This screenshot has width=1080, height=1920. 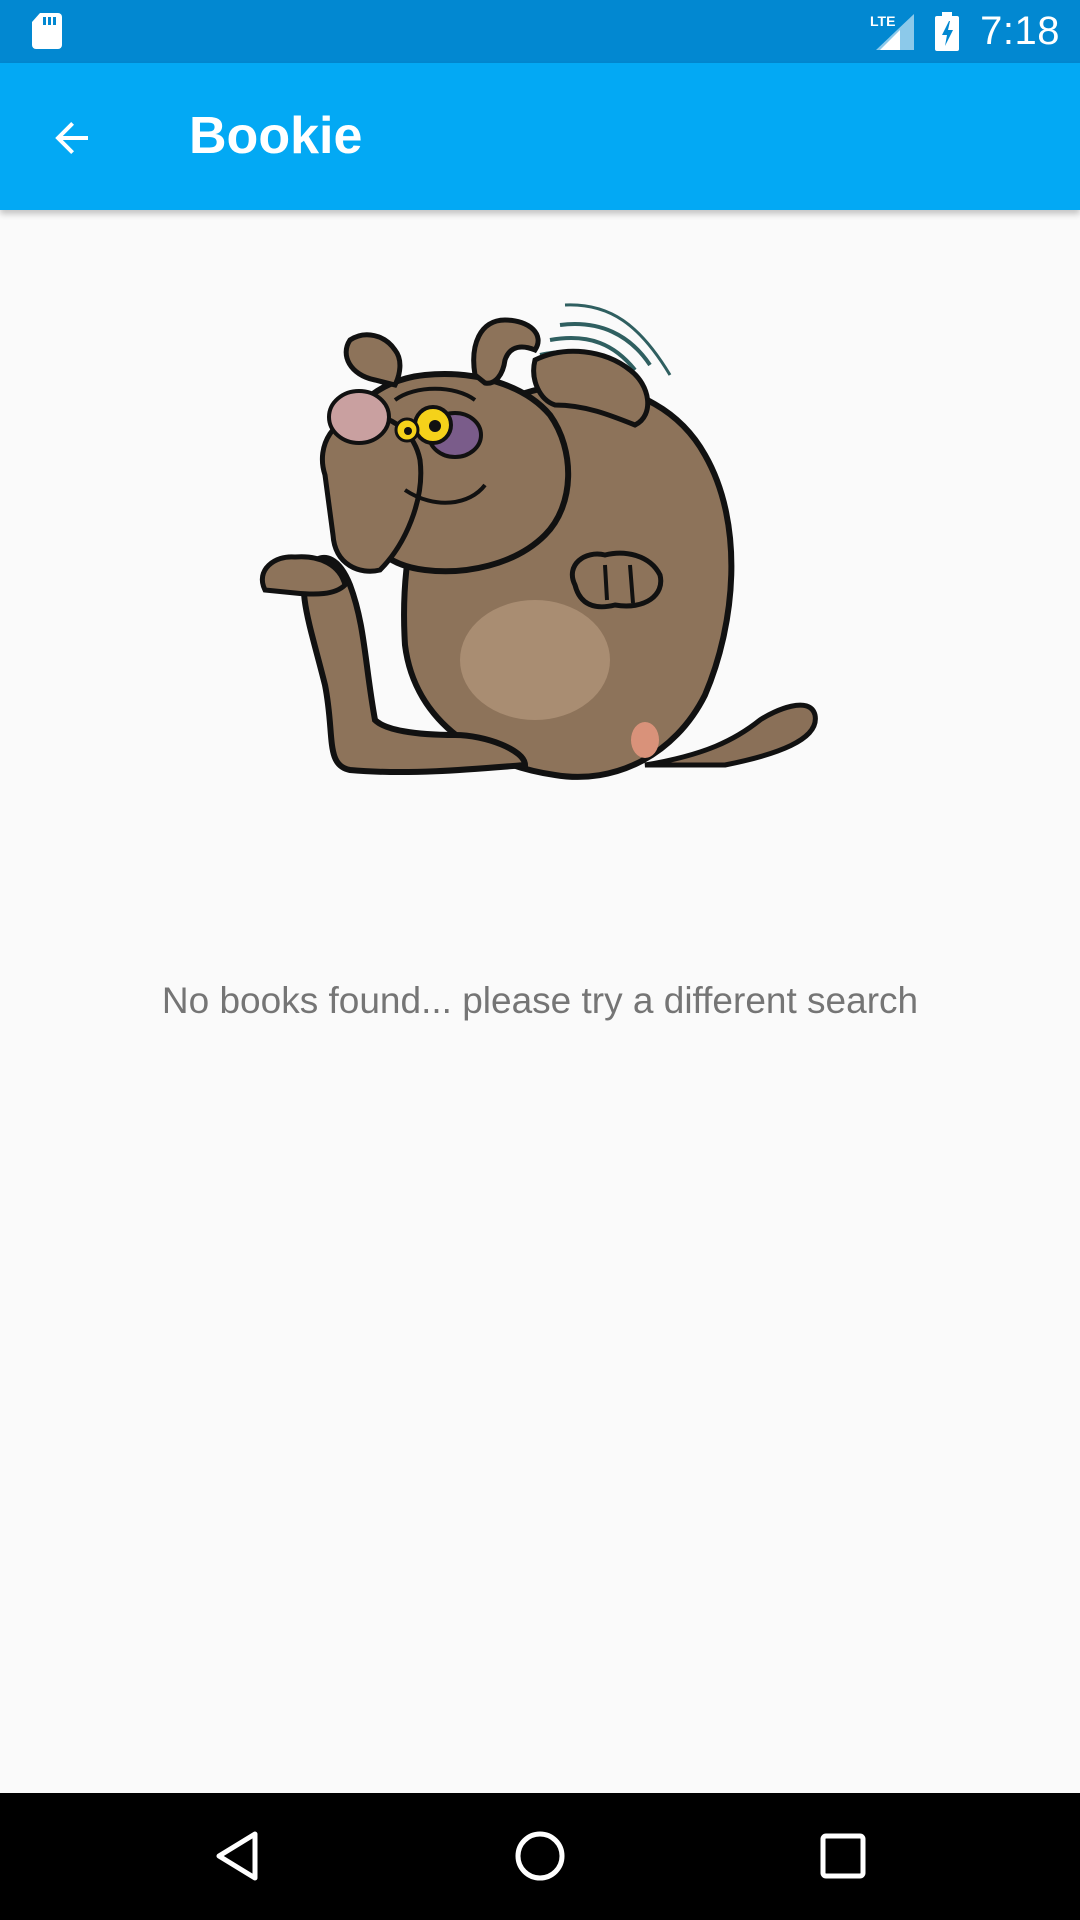 I want to click on nav-recents-button, so click(x=843, y=1856).